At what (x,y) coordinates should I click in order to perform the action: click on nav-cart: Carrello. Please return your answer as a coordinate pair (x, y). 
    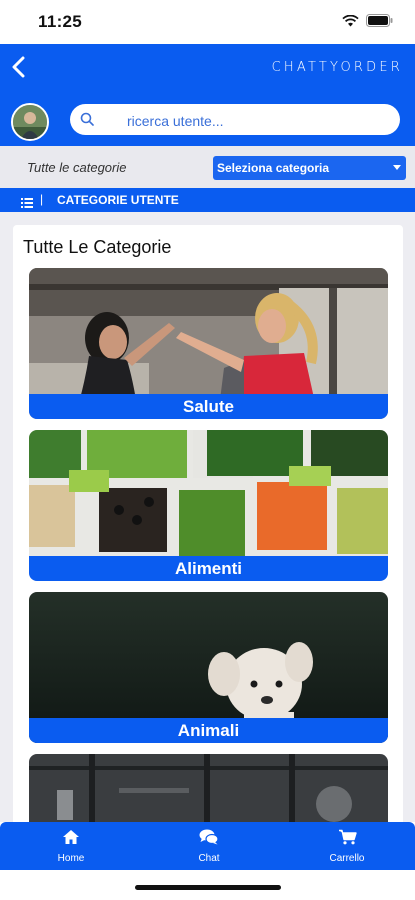
    Looking at the image, I should click on (346, 846).